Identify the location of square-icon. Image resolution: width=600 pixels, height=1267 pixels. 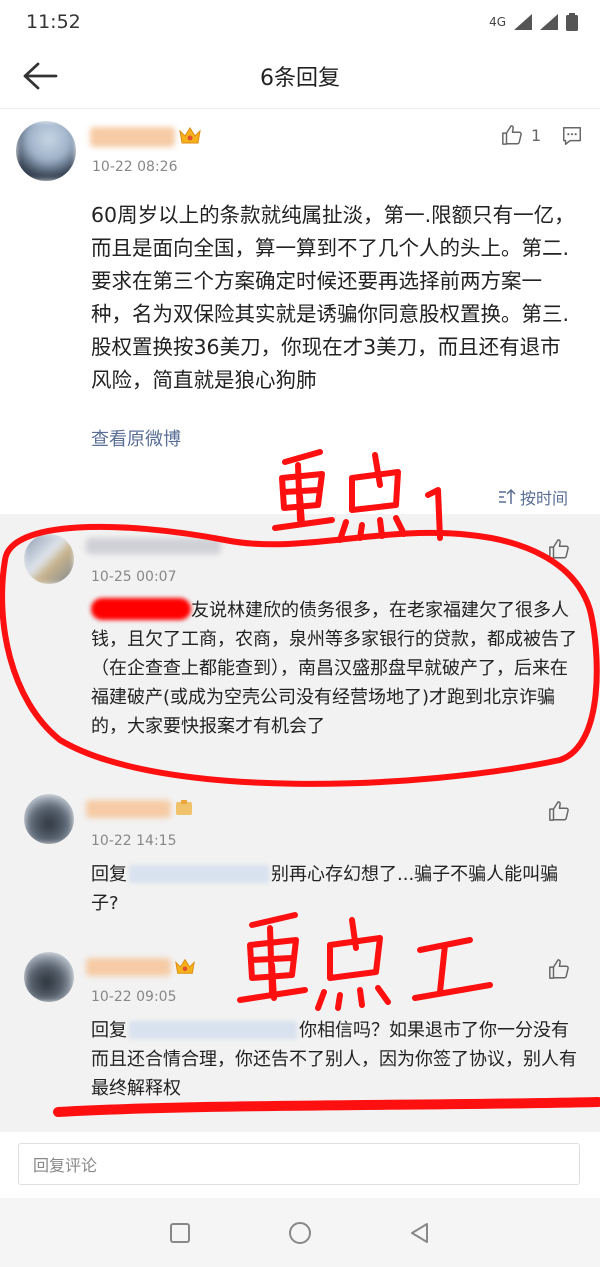
(180, 1232).